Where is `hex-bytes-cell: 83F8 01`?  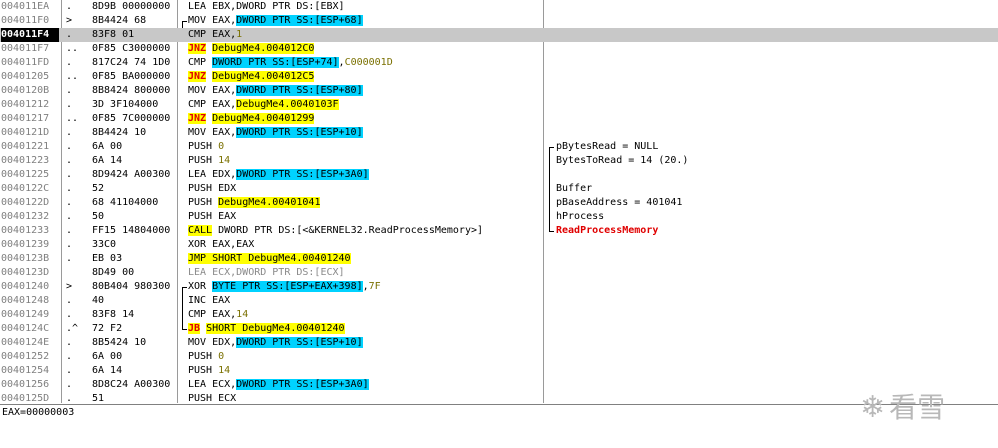
hex-bytes-cell: 83F8 01 is located at coordinates (113, 34).